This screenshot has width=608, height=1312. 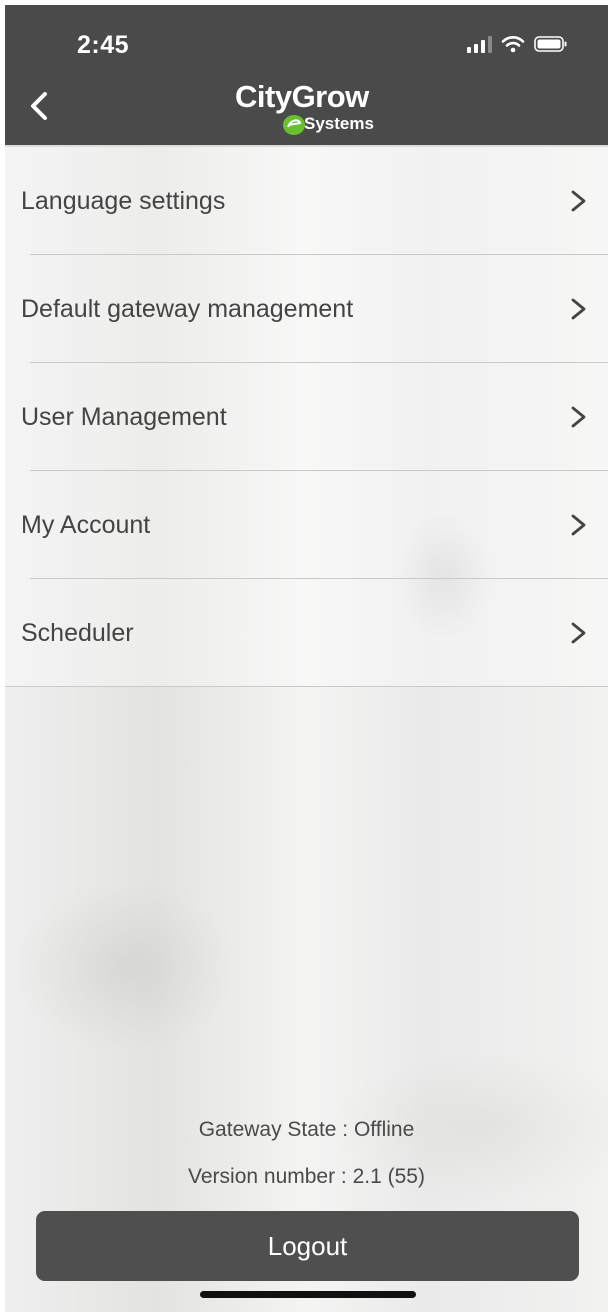 I want to click on home-indicator, so click(x=308, y=1294).